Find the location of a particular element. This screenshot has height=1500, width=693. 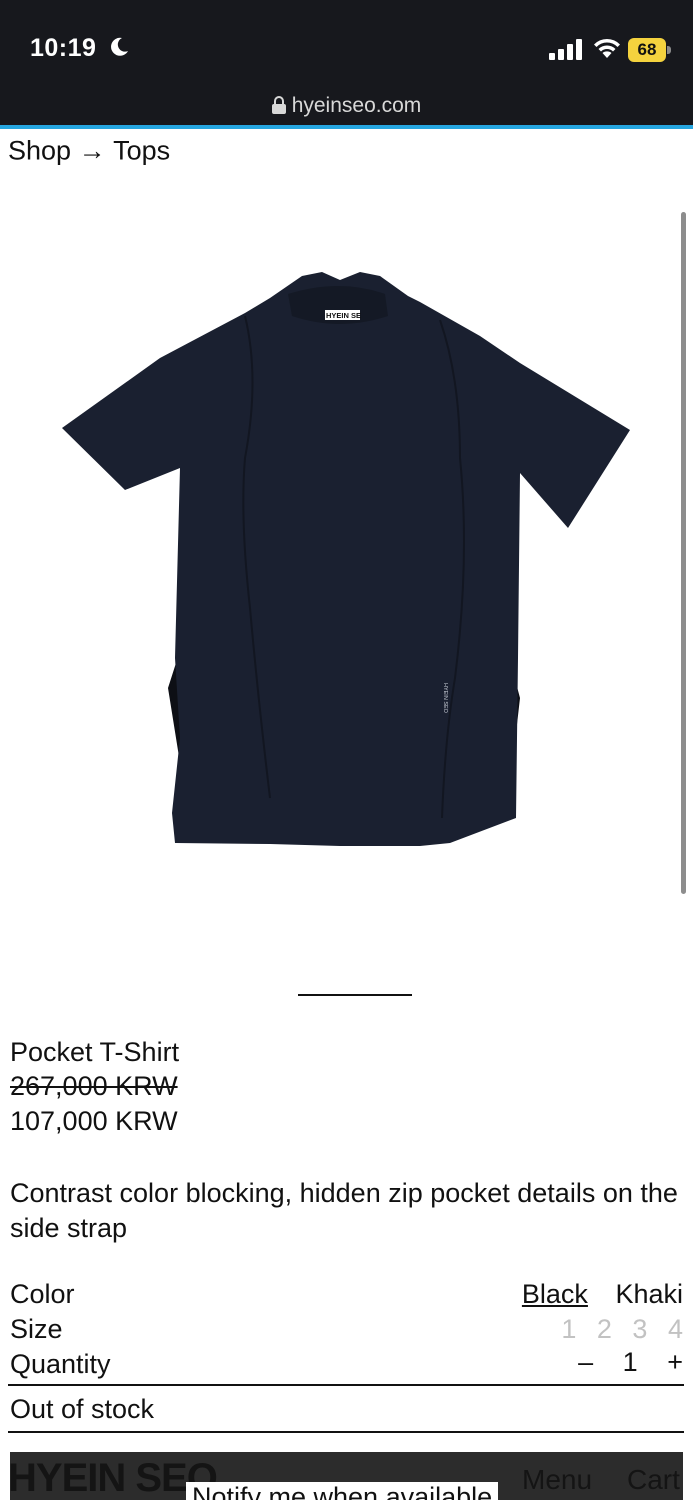

product-title: Pocket T-Shirt is located at coordinates (95, 1052).